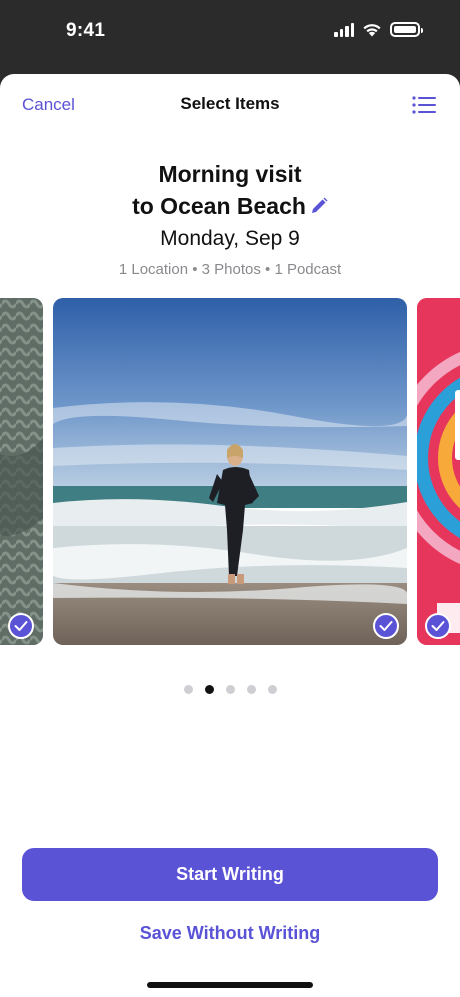 Image resolution: width=460 pixels, height=997 pixels. Describe the element at coordinates (230, 269) in the screenshot. I see `entry-meta: 1 Location • 3 Photos • 1 Podcast` at that location.